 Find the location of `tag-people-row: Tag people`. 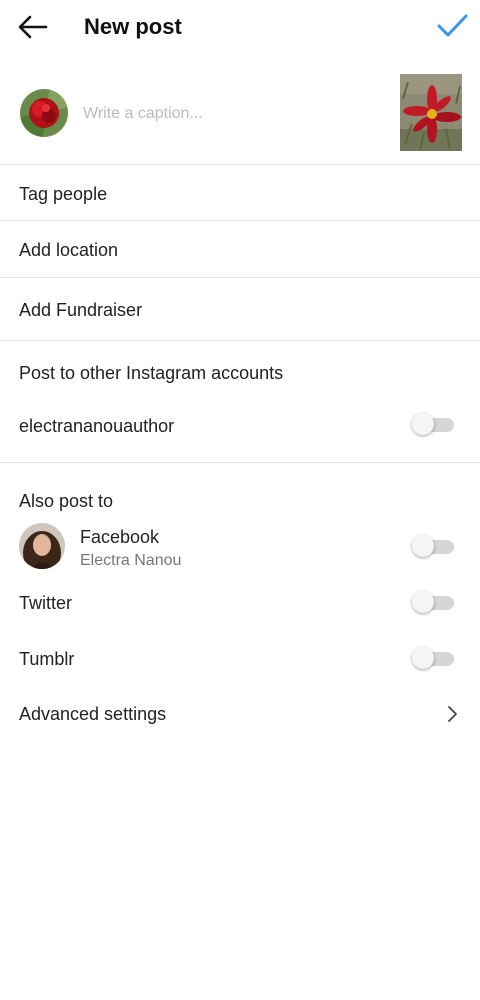

tag-people-row: Tag people is located at coordinates (63, 194).